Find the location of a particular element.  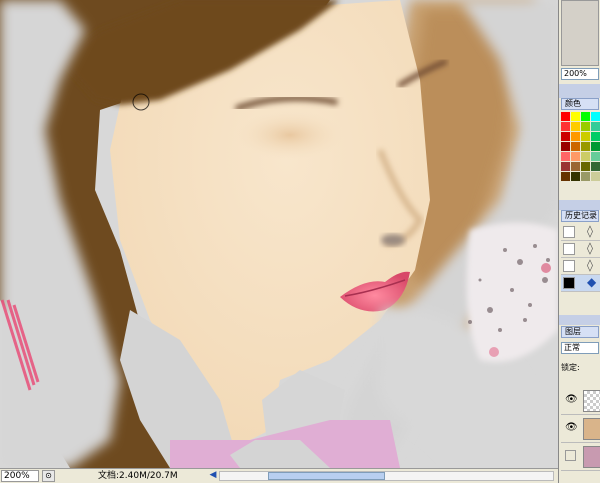

tab-history: 历史记录 is located at coordinates (580, 216).